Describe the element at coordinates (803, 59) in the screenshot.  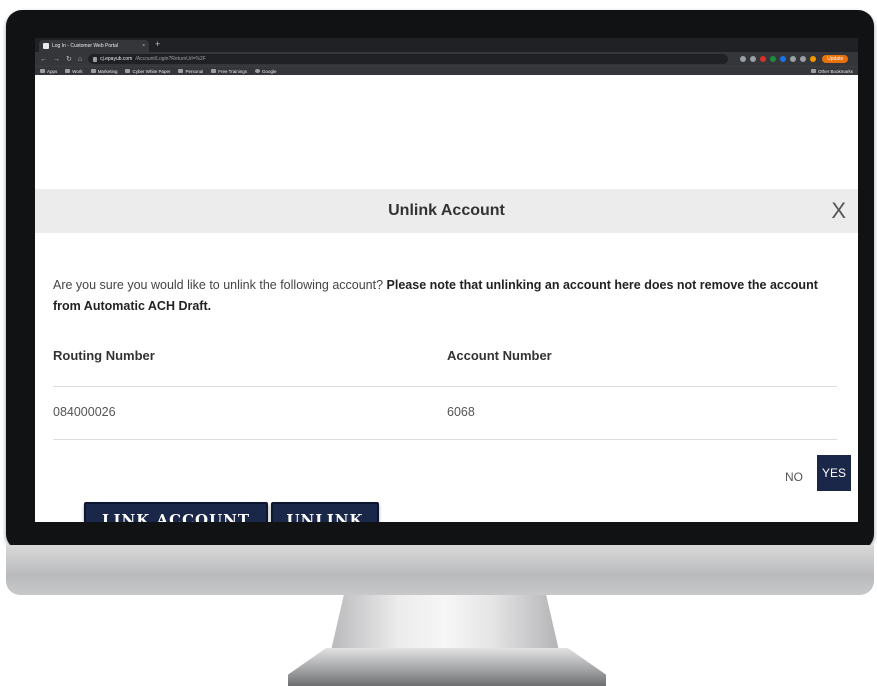
I see `extension-puzzle-icon` at that location.